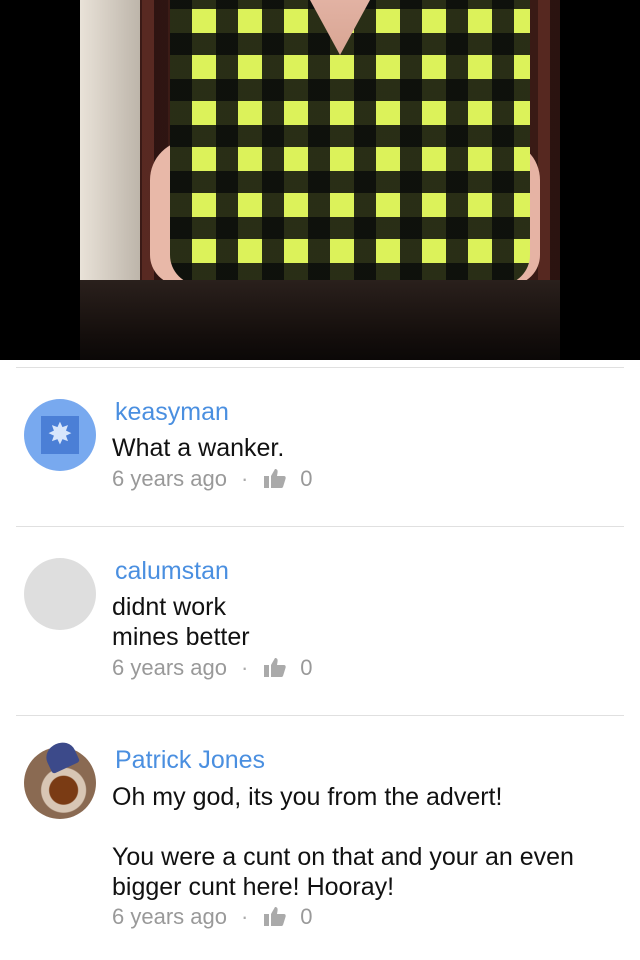  What do you see at coordinates (190, 760) in the screenshot?
I see `comment-username: Patrick Jones` at bounding box center [190, 760].